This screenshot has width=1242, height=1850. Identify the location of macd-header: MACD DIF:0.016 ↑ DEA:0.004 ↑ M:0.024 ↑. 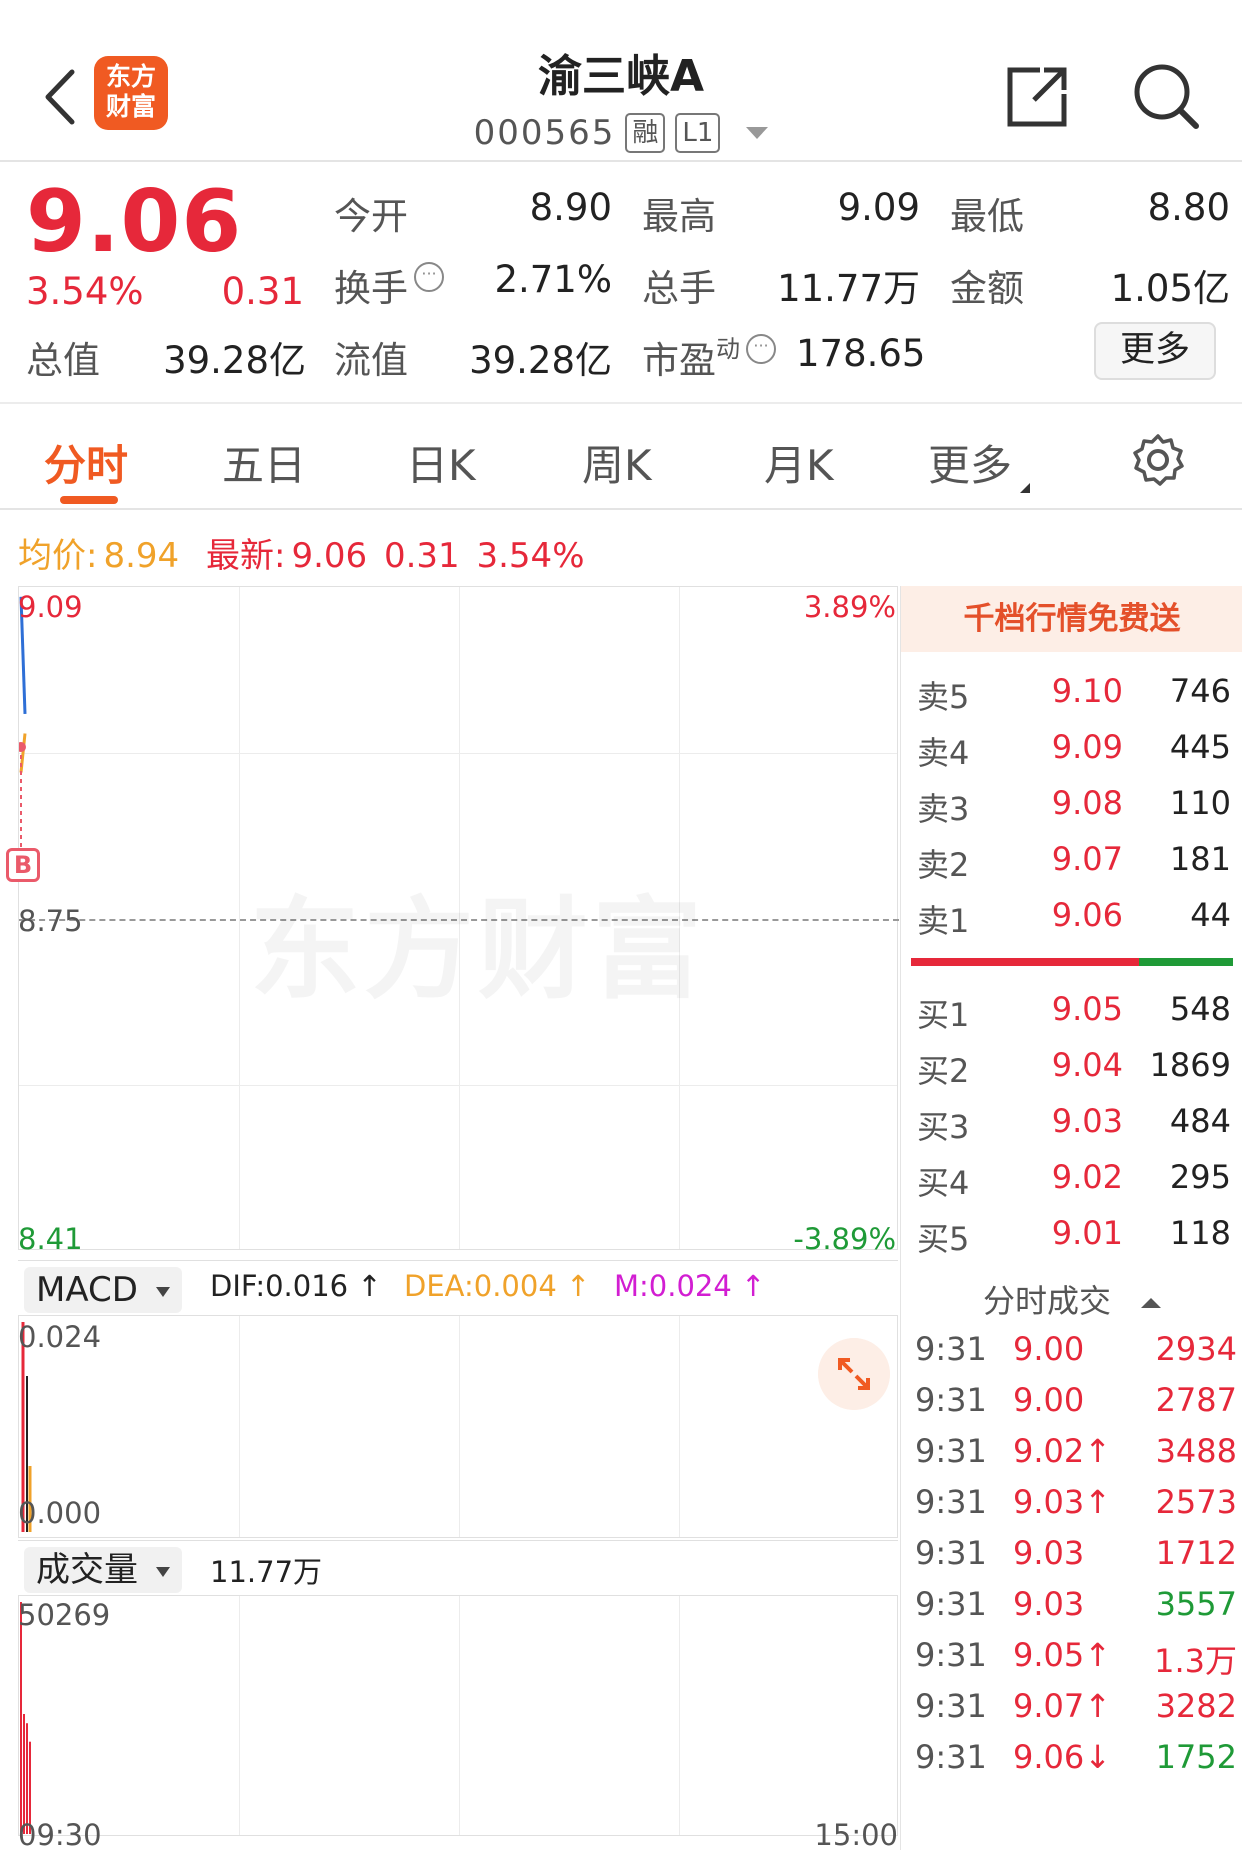
(458, 1288).